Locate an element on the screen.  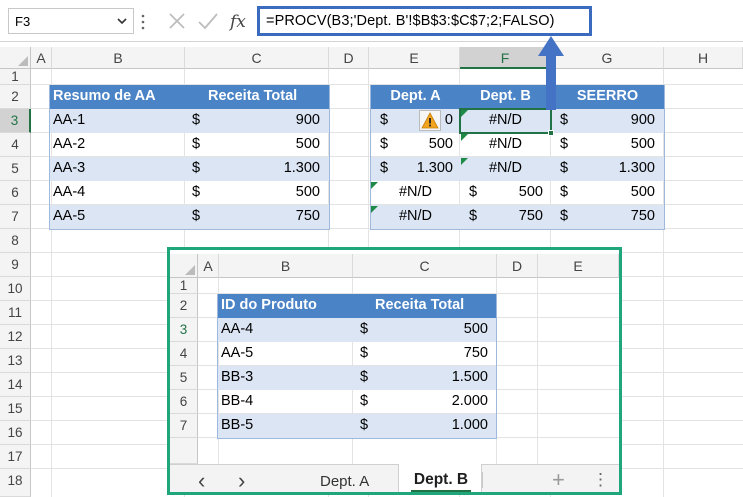
product-id: AA-5 is located at coordinates (237, 353).